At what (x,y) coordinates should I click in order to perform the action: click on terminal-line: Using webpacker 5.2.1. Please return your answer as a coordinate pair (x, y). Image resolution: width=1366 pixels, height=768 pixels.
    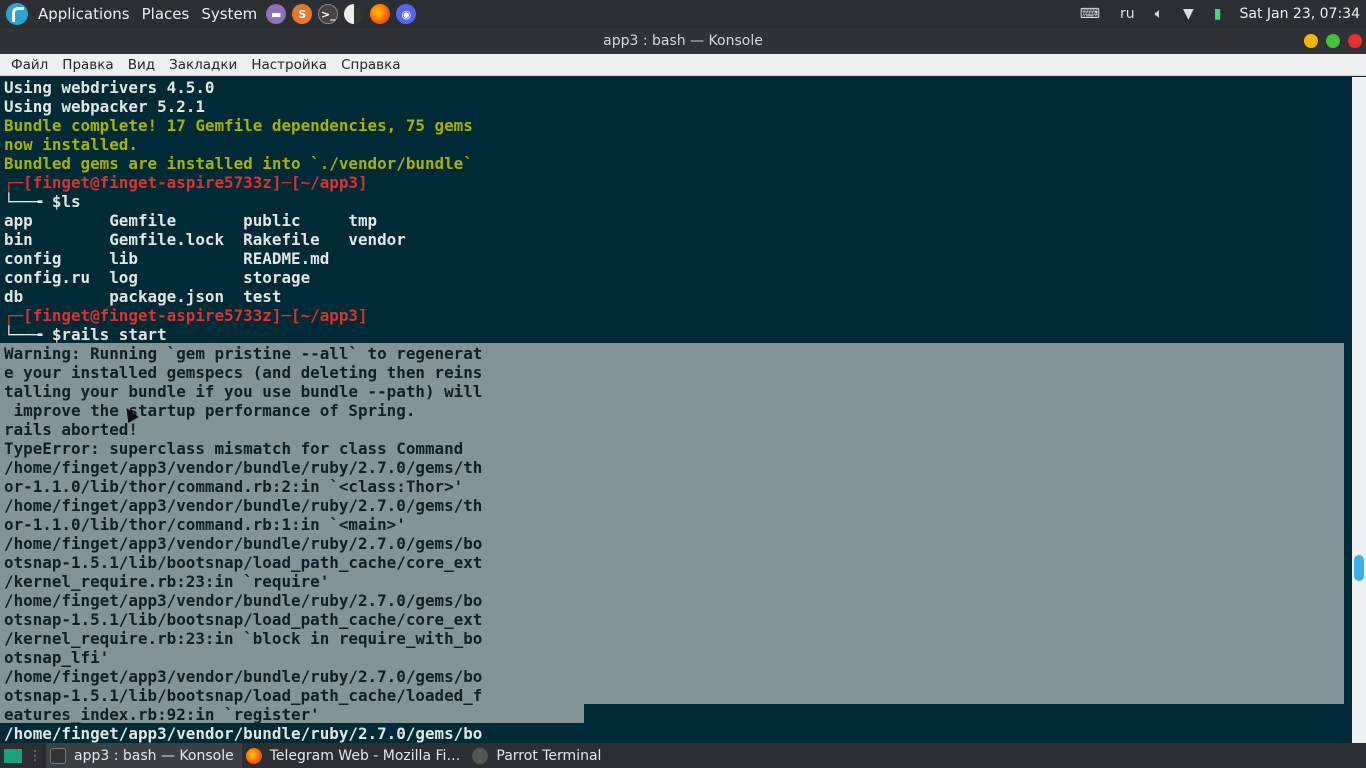
    Looking at the image, I should click on (104, 106).